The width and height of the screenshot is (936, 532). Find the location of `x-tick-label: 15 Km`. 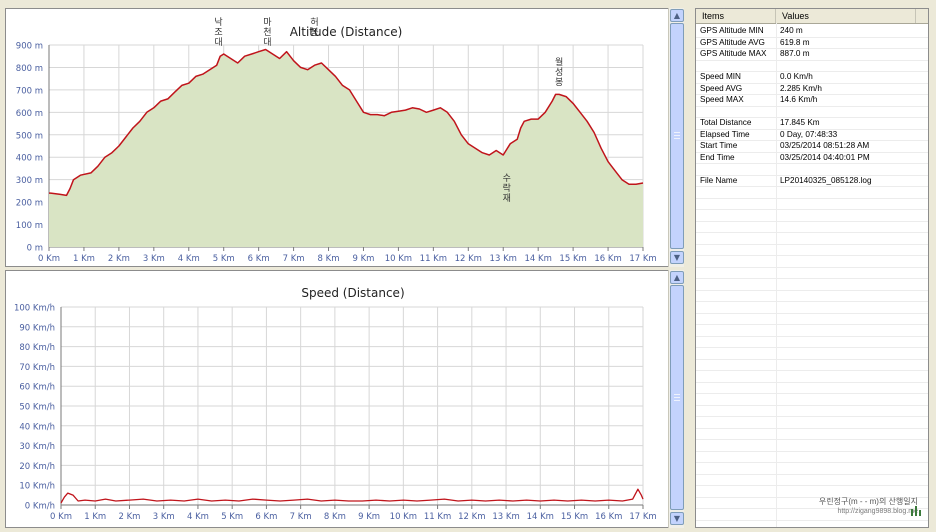

x-tick-label: 15 Km is located at coordinates (572, 259).